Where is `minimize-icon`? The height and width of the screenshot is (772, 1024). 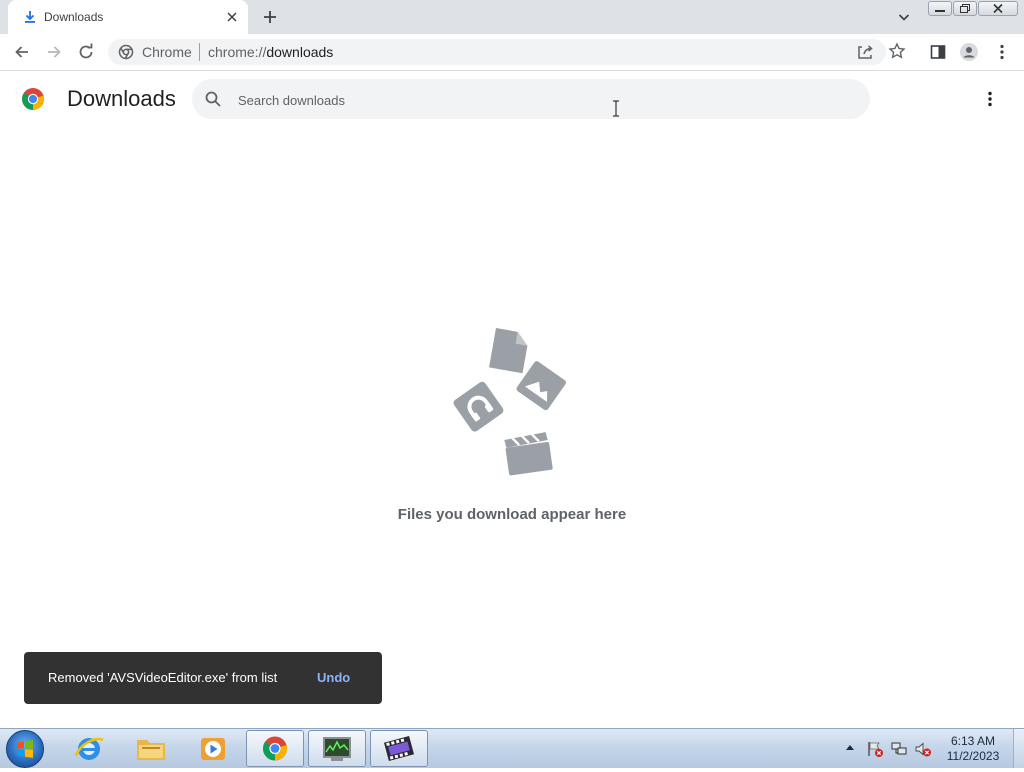
minimize-icon is located at coordinates (940, 11).